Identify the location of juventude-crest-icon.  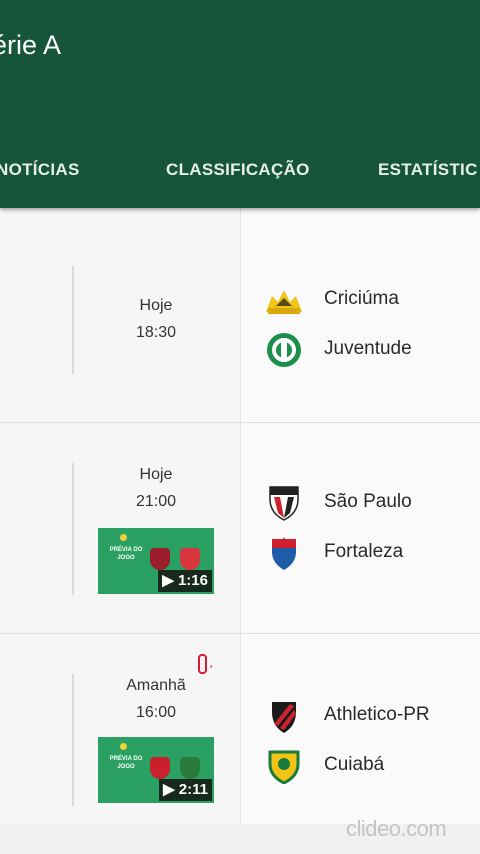
(284, 350).